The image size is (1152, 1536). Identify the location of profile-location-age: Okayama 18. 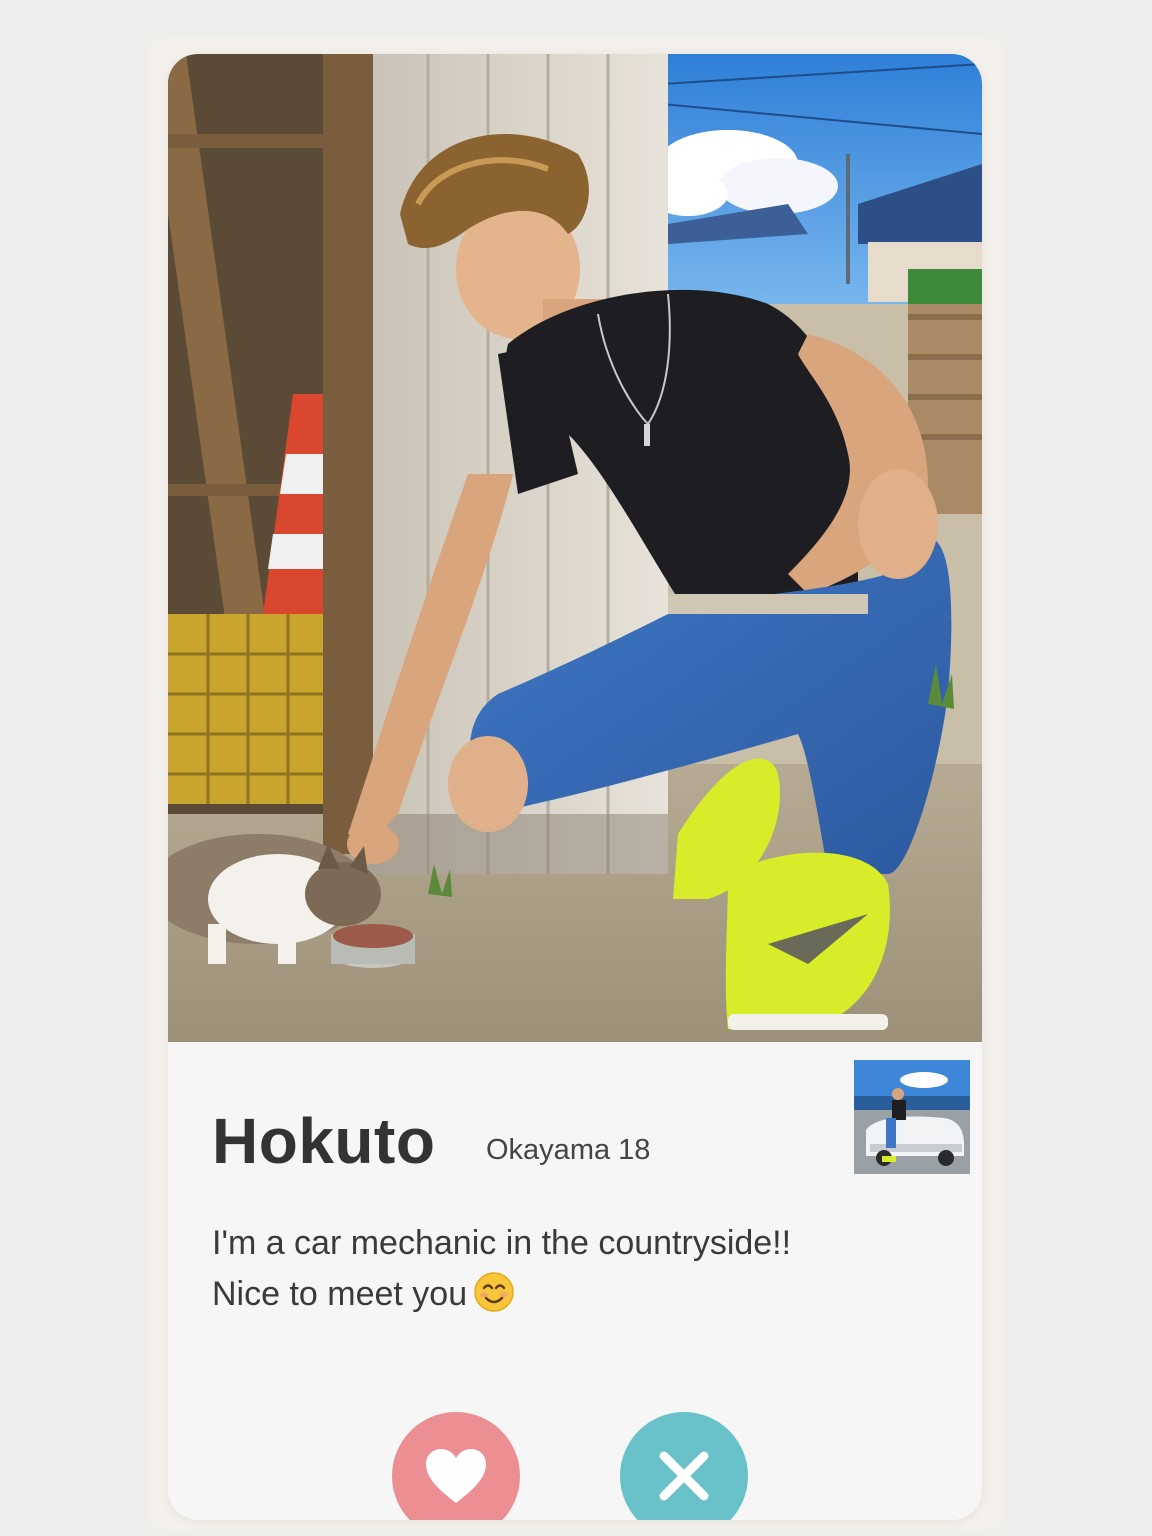
(568, 1150).